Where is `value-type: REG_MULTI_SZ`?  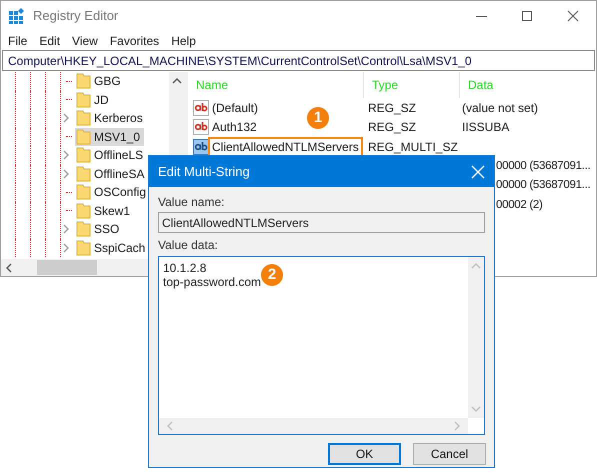
value-type: REG_MULTI_SZ is located at coordinates (413, 147).